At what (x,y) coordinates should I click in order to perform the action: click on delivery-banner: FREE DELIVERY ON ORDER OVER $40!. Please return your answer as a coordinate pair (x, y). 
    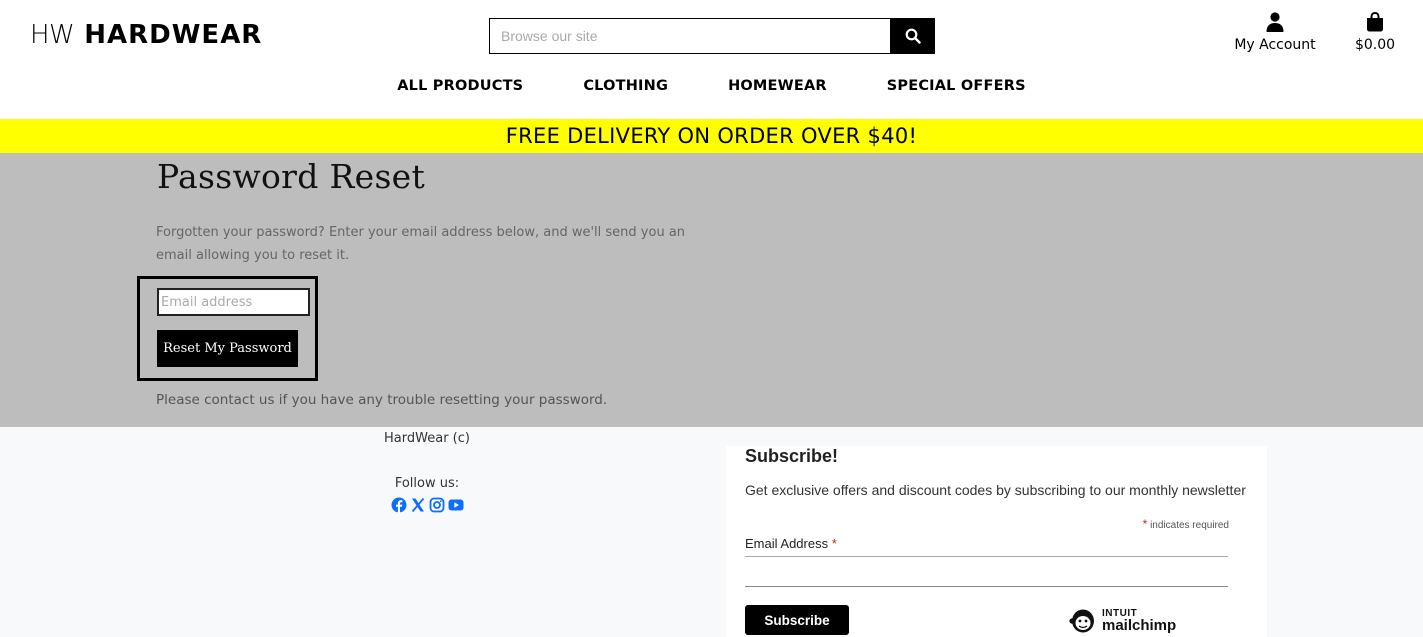
    Looking at the image, I should click on (711, 136).